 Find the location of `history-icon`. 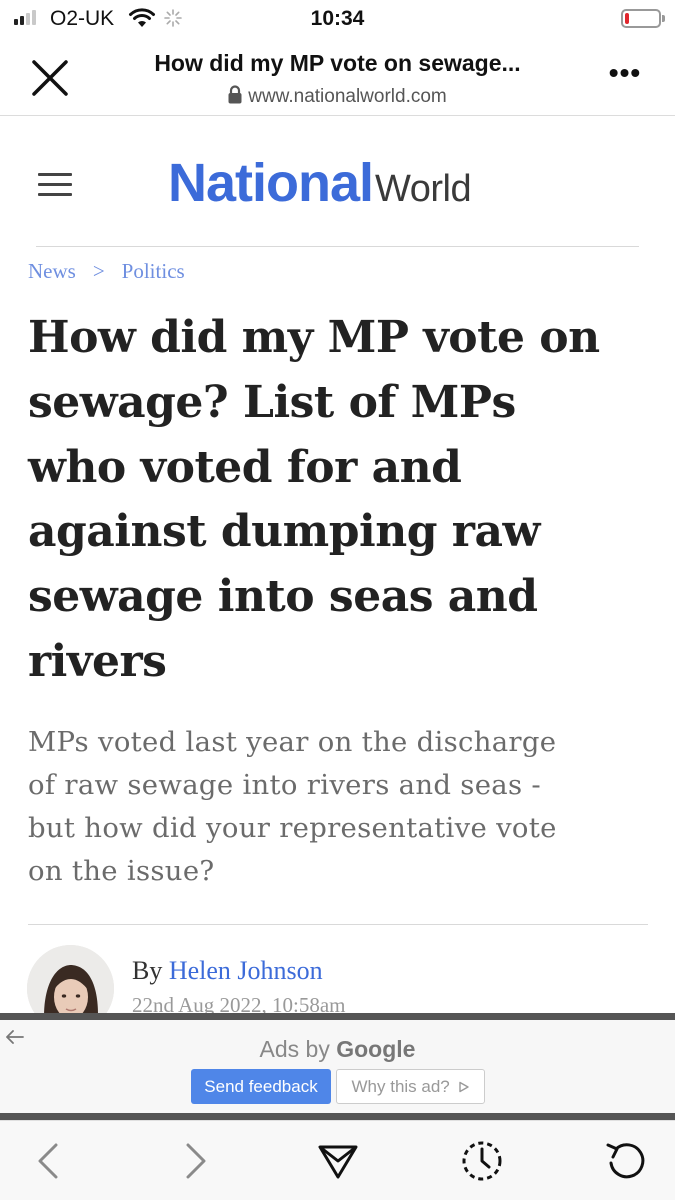

history-icon is located at coordinates (482, 1161).